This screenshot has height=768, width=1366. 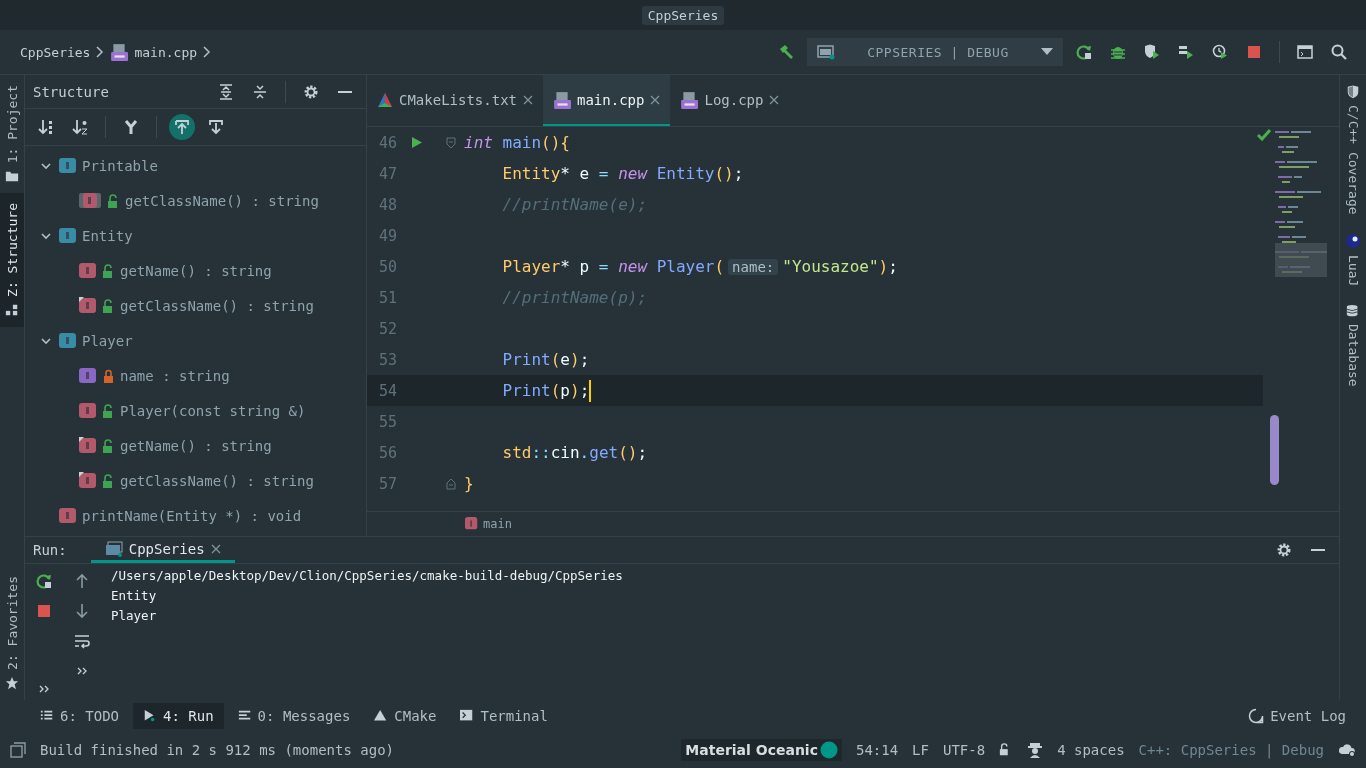 What do you see at coordinates (12, 260) in the screenshot?
I see `tool-window-tab: Z: Structure` at bounding box center [12, 260].